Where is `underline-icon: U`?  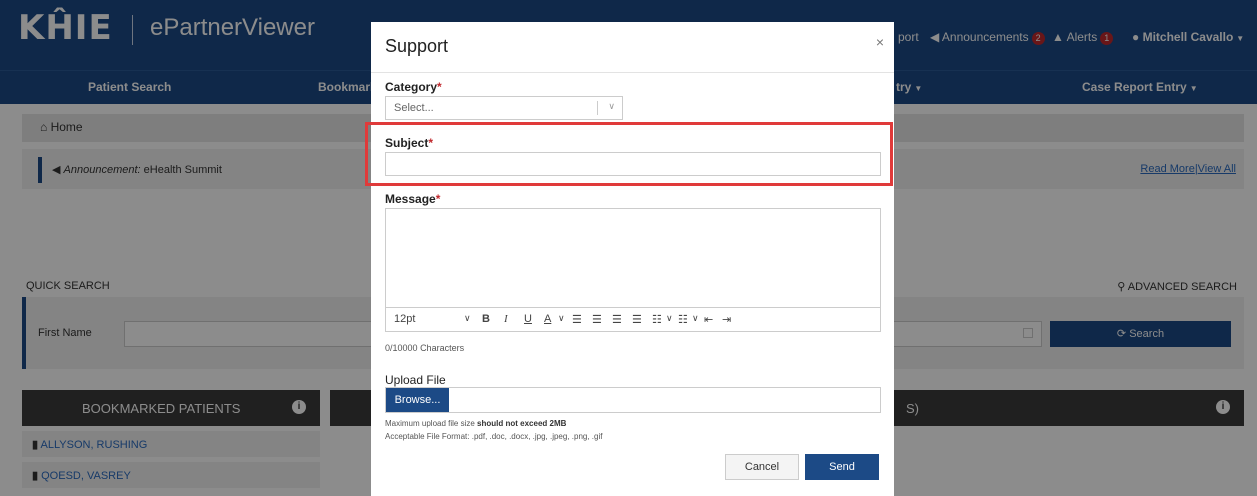
underline-icon: U is located at coordinates (528, 319).